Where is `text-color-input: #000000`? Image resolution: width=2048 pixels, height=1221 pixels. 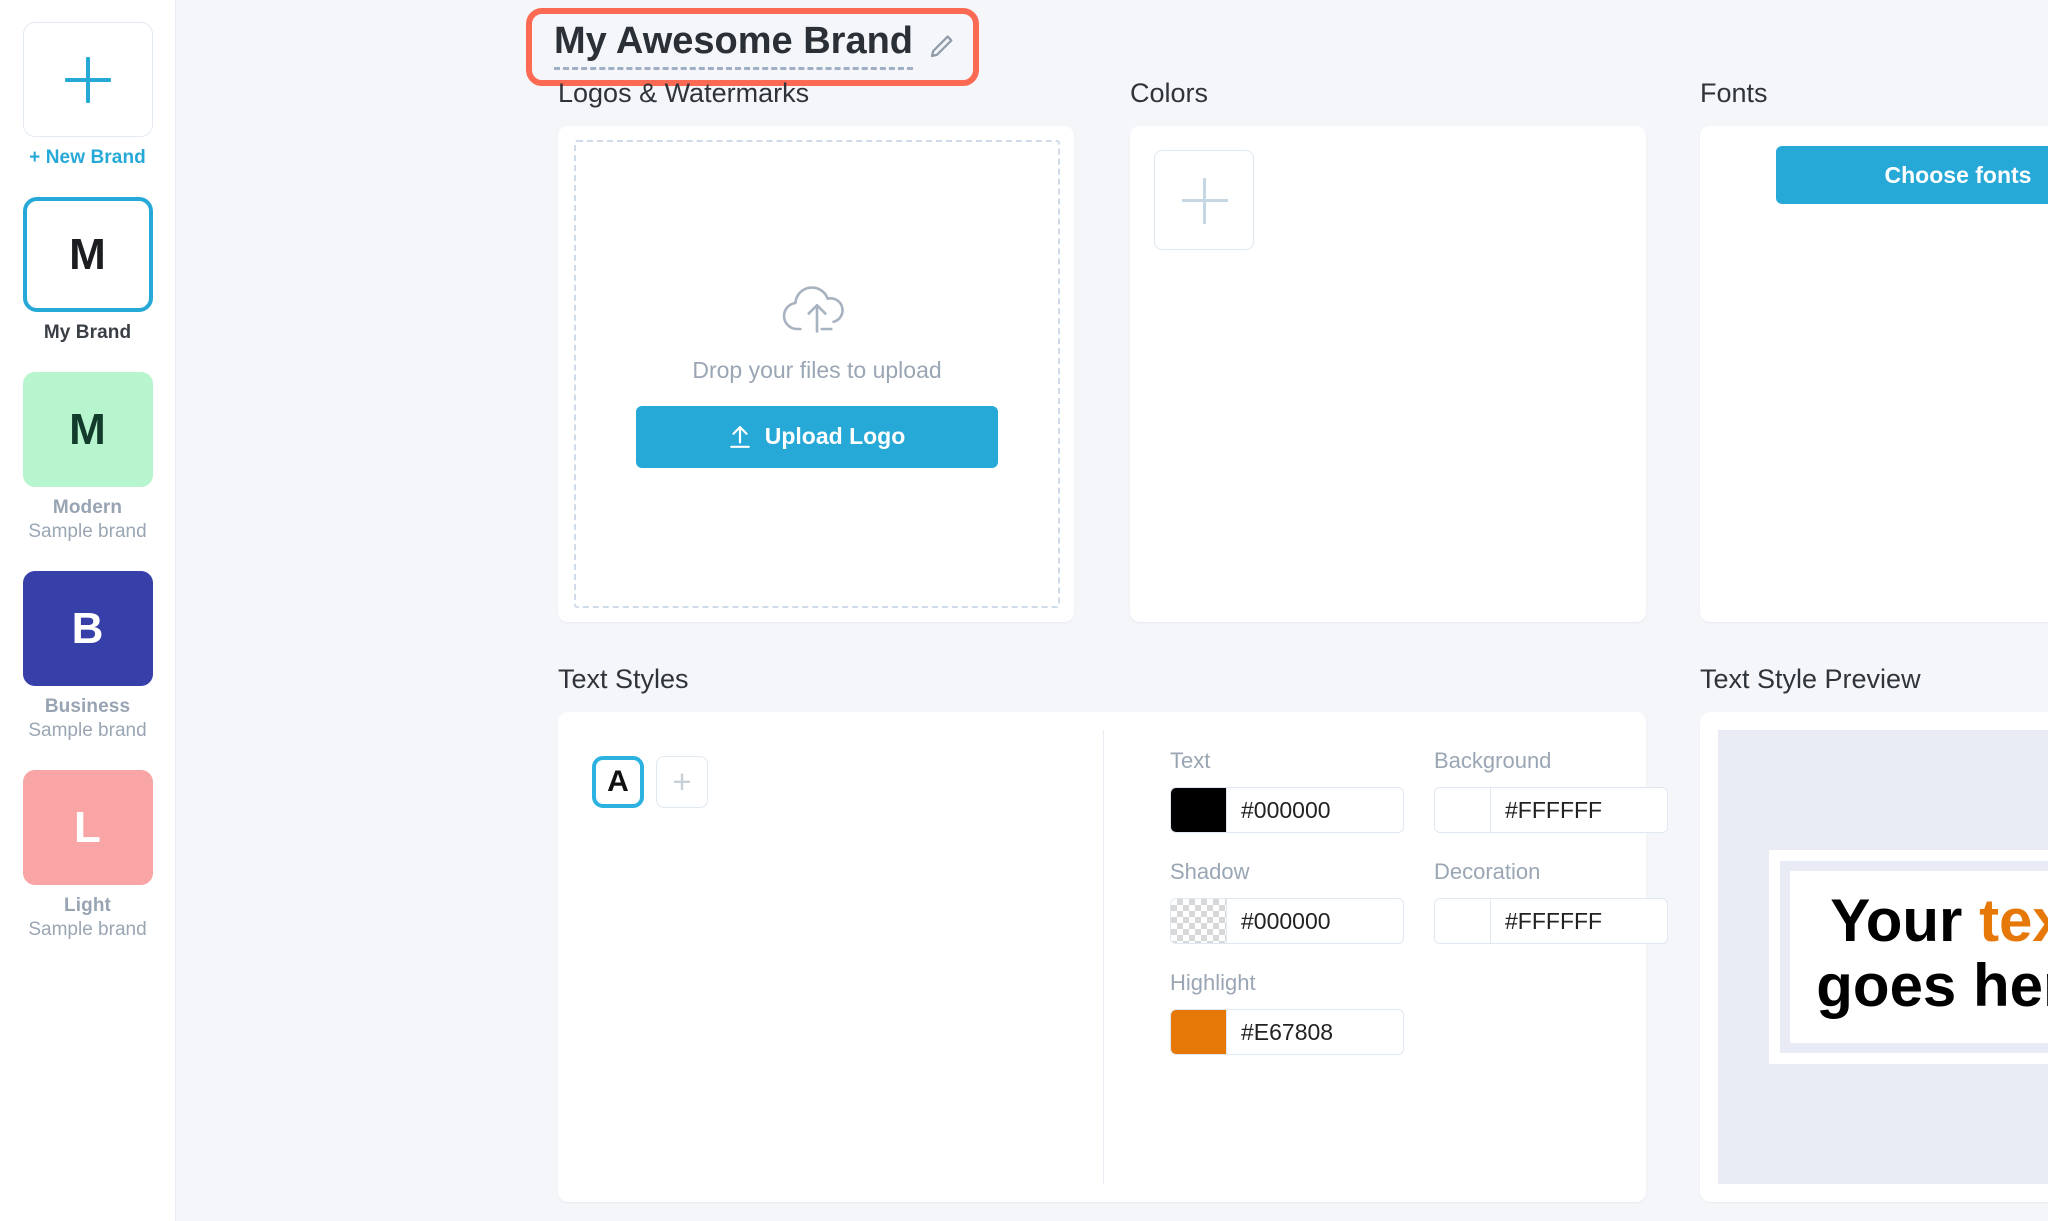 text-color-input: #000000 is located at coordinates (1287, 810).